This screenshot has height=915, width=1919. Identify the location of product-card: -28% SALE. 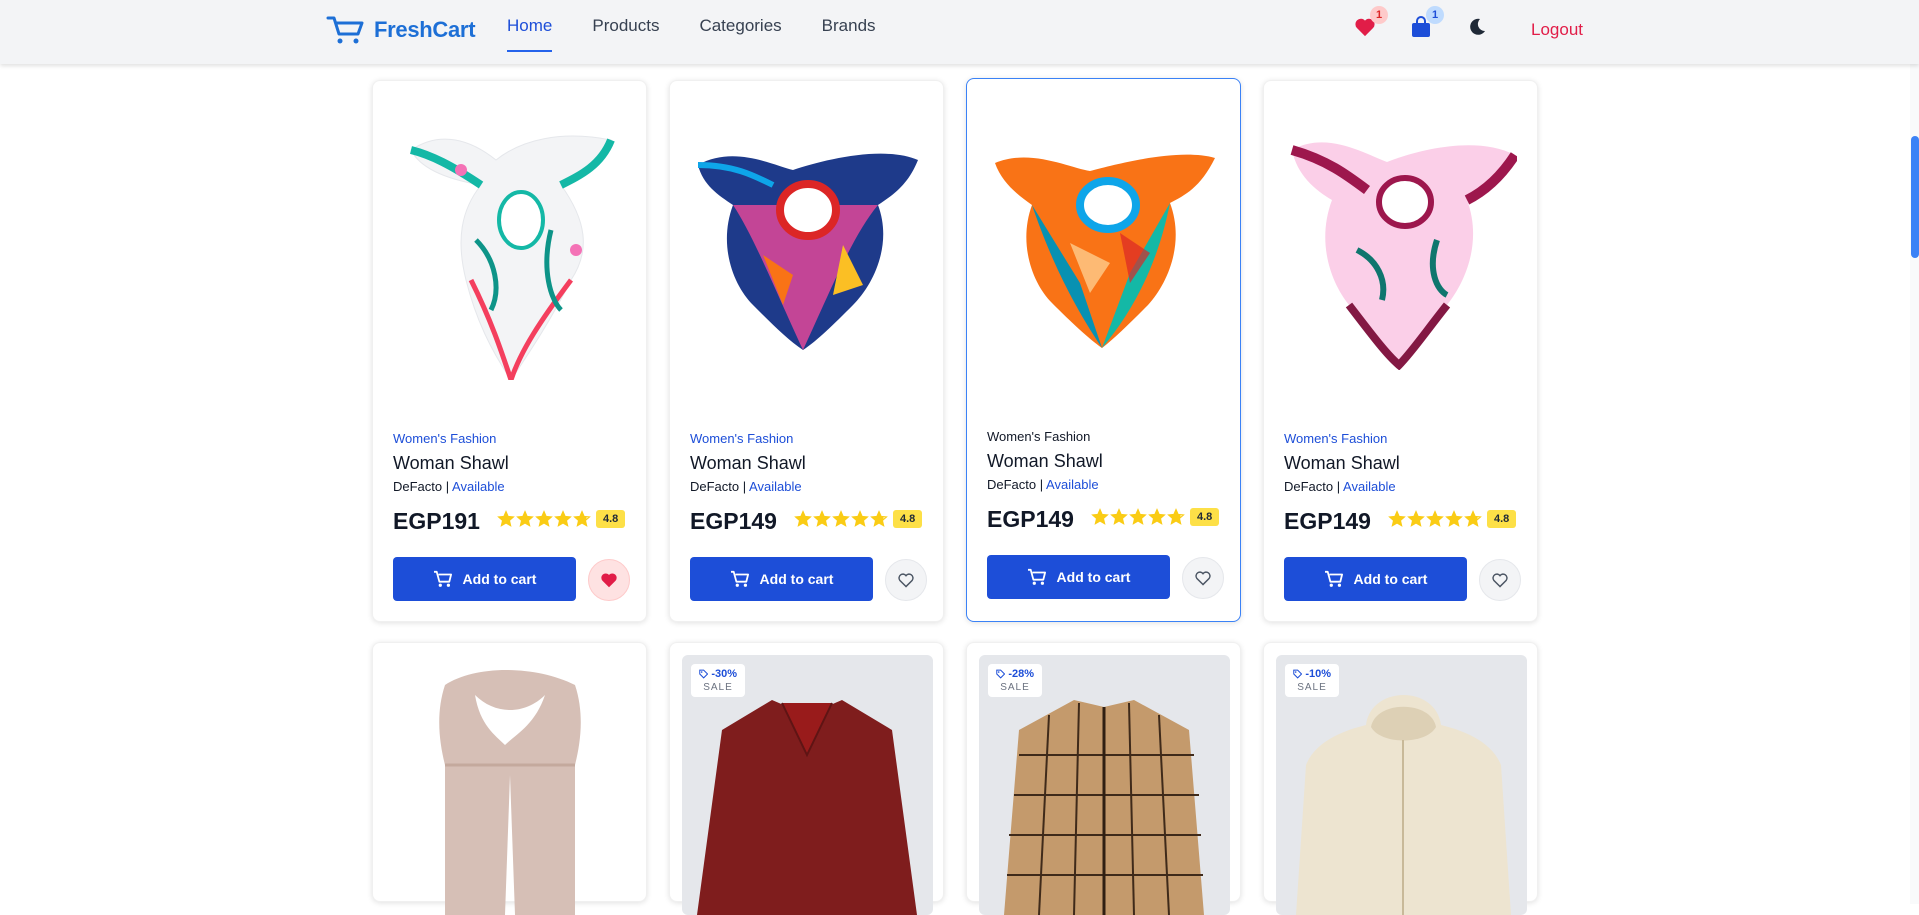
(1103, 778).